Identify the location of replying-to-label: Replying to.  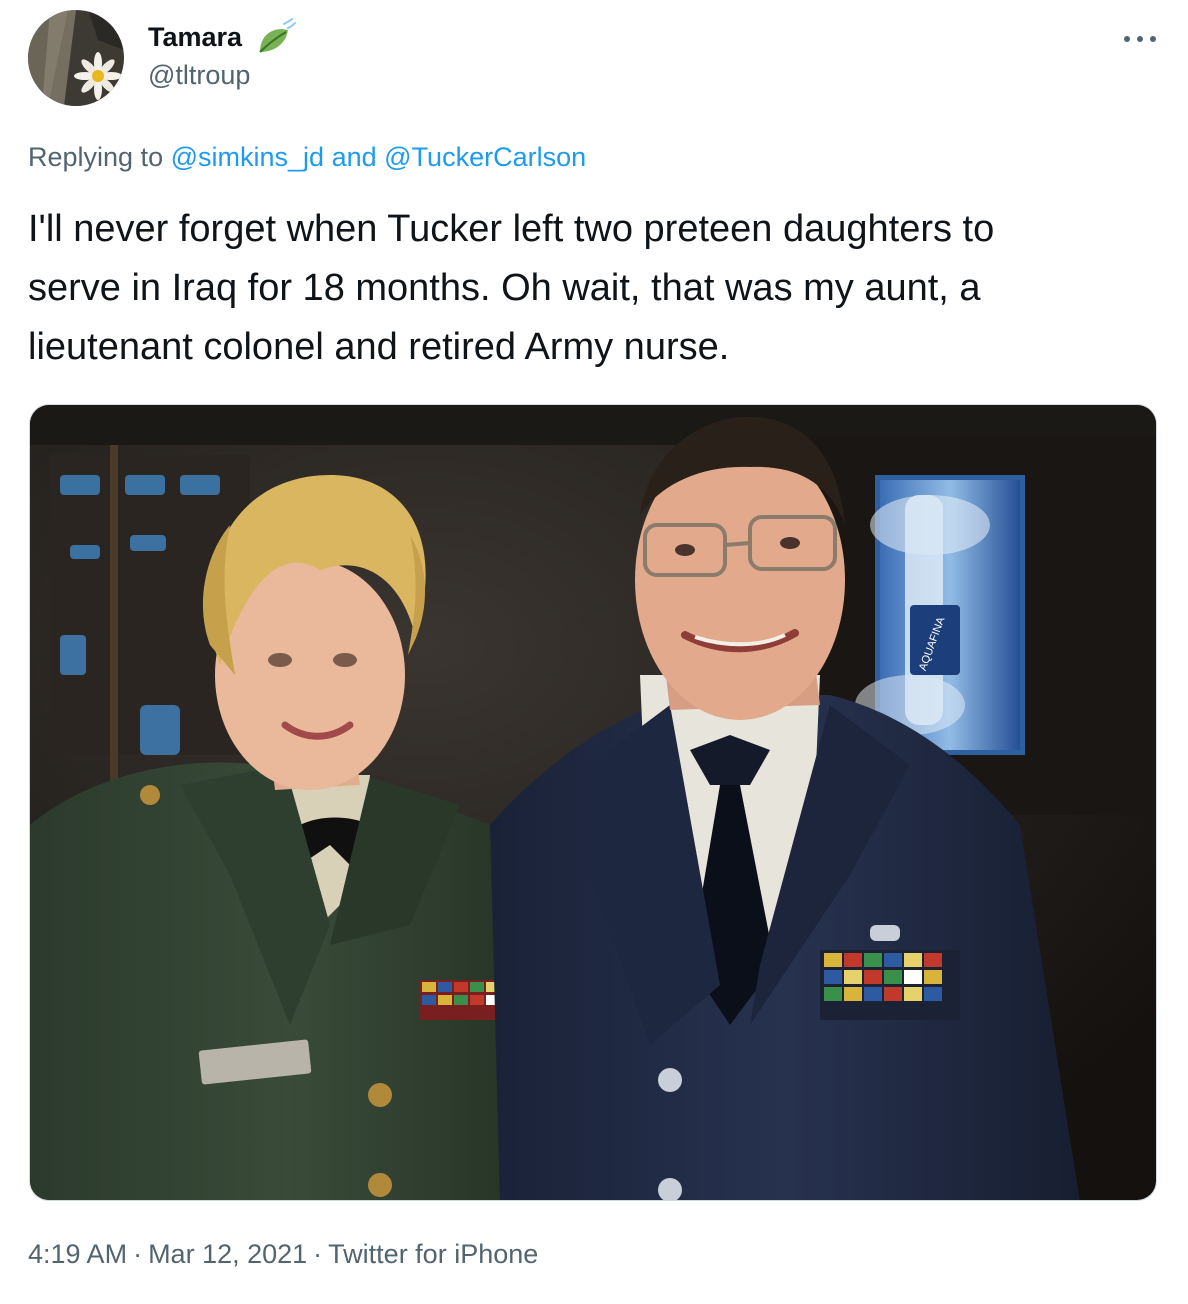
(96, 157).